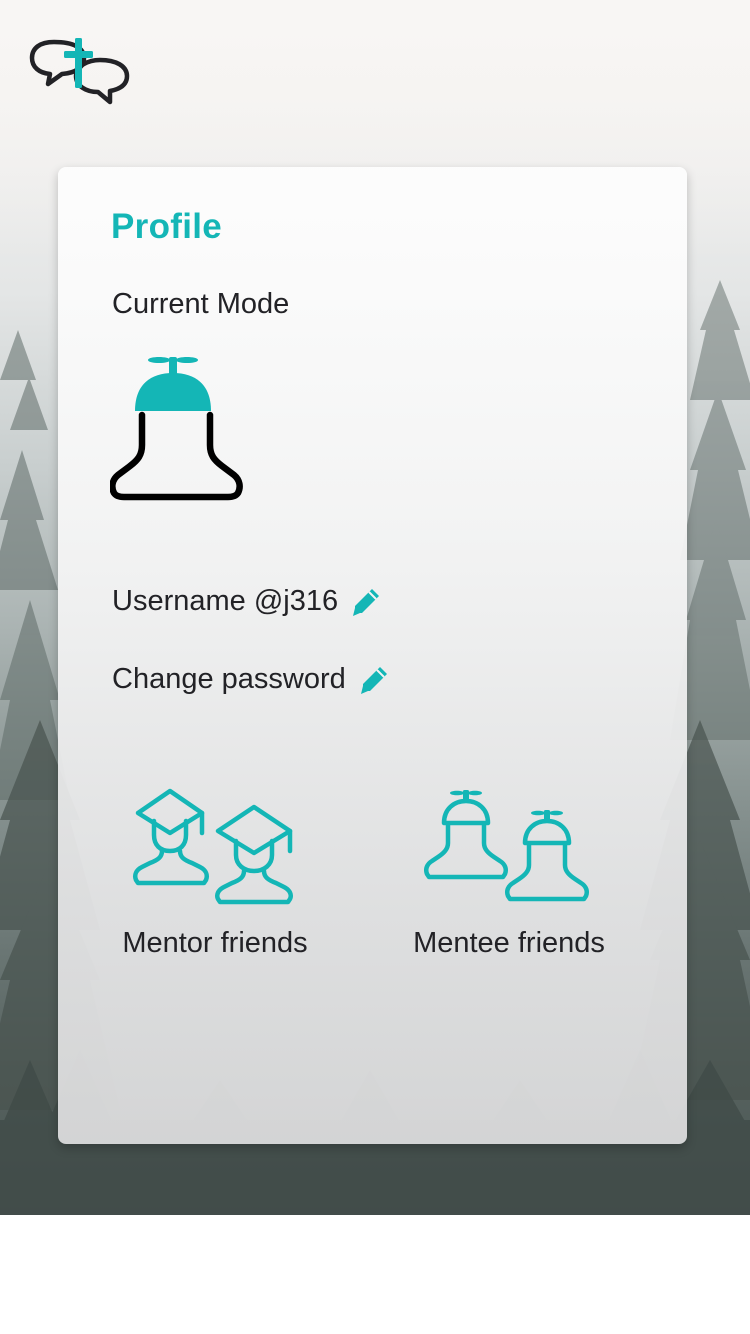 This screenshot has height=1334, width=750. I want to click on current-mode-avatar, so click(176, 433).